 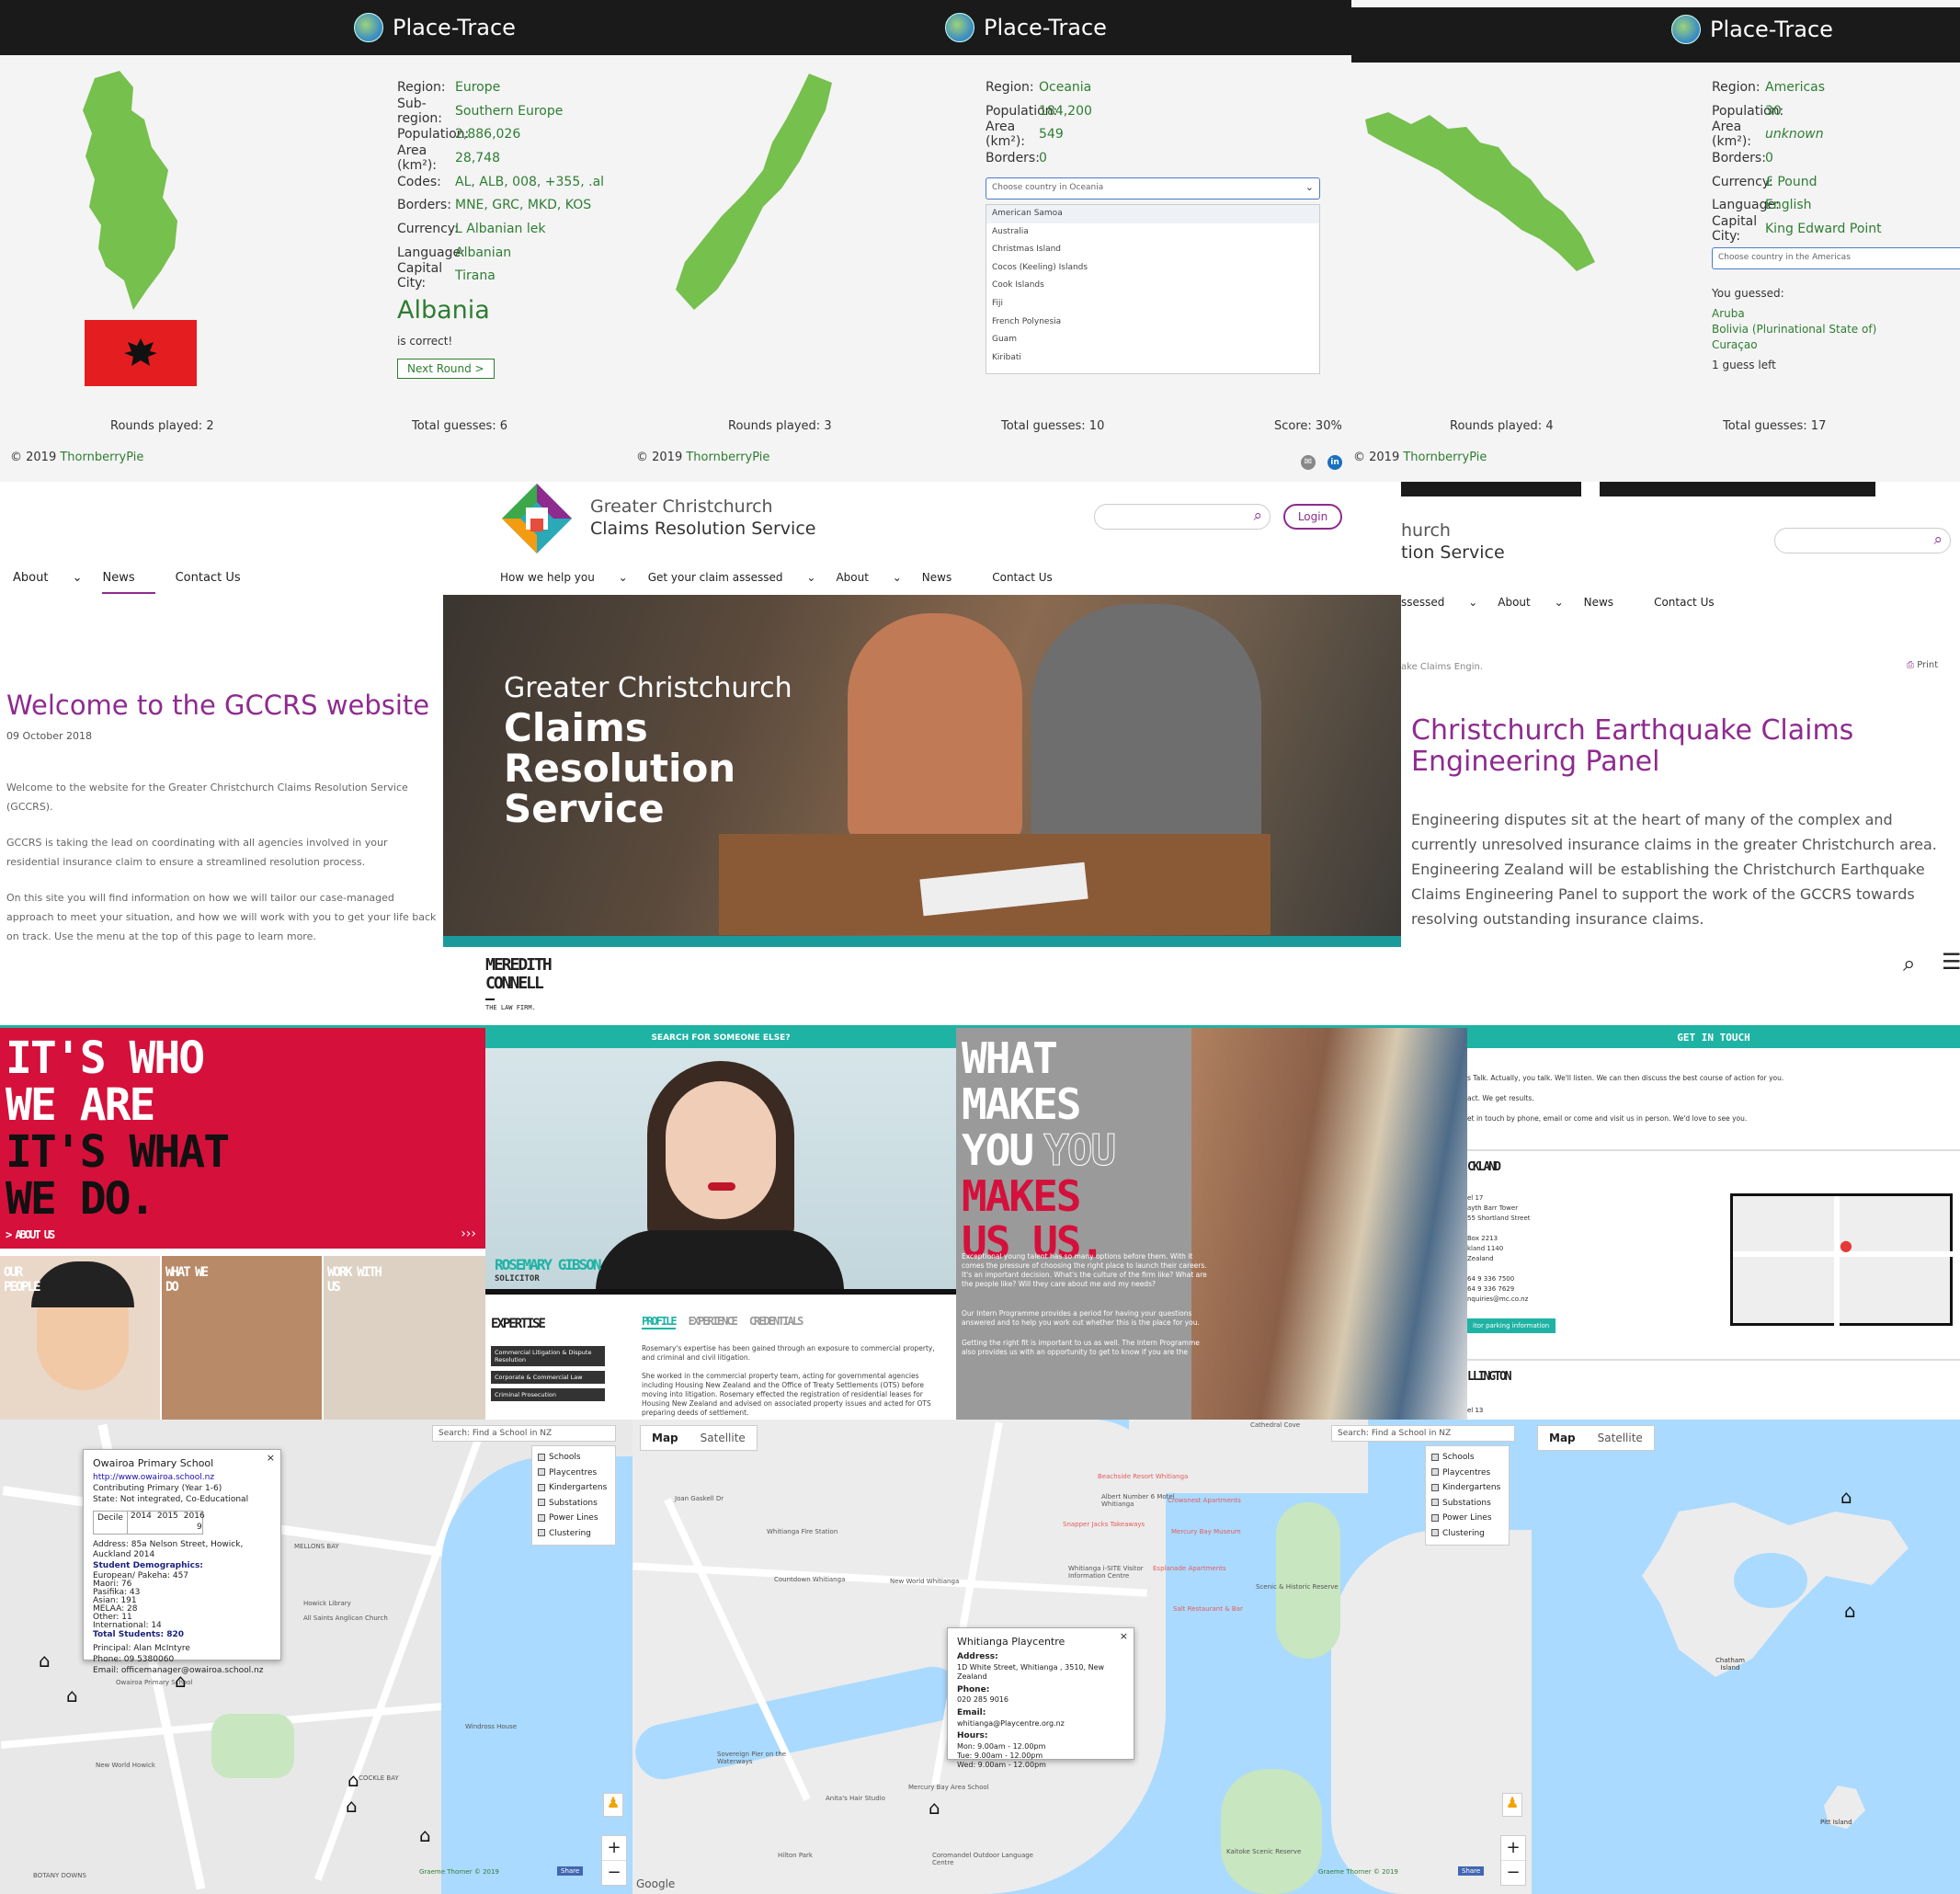 What do you see at coordinates (1152, 358) in the screenshot?
I see `country-option: Kiribati` at bounding box center [1152, 358].